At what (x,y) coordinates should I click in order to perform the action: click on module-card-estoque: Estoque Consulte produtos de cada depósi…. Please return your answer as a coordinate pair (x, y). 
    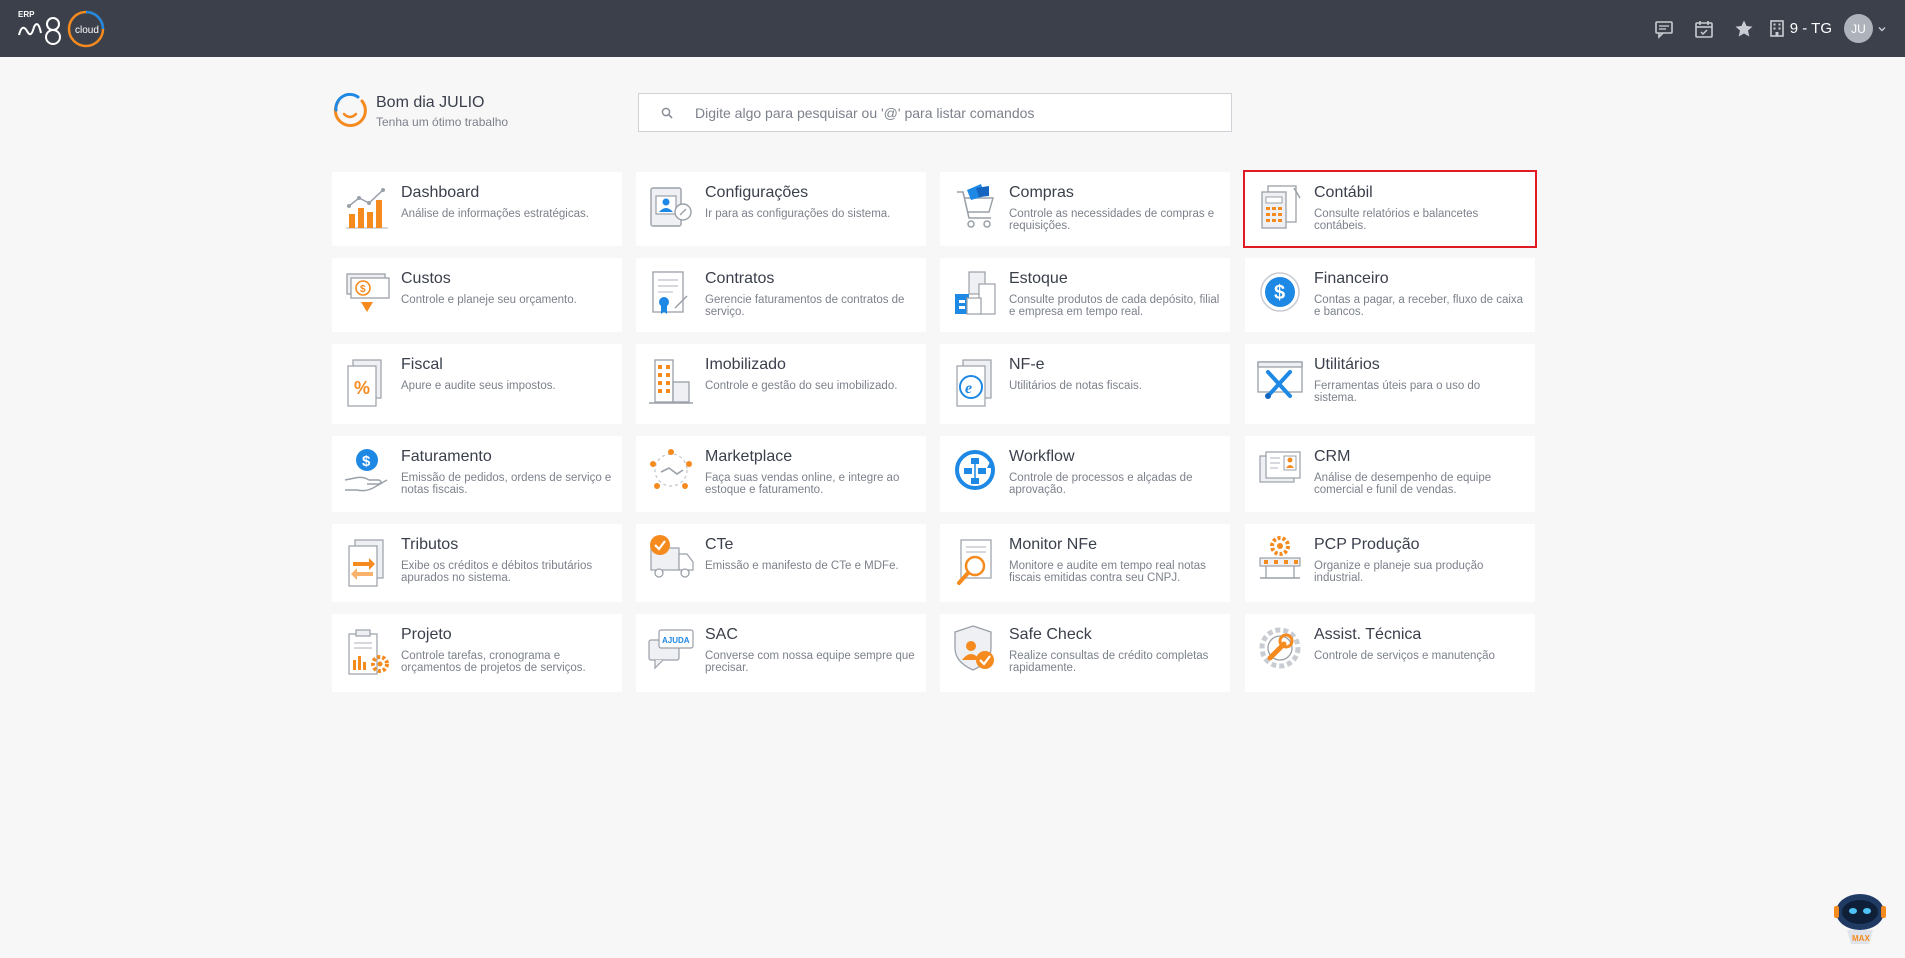
    Looking at the image, I should click on (1085, 295).